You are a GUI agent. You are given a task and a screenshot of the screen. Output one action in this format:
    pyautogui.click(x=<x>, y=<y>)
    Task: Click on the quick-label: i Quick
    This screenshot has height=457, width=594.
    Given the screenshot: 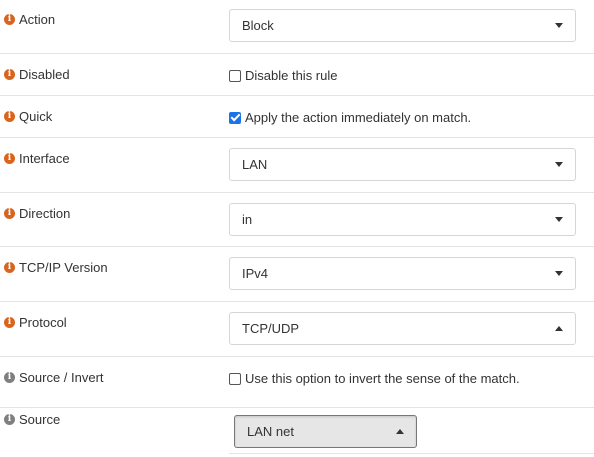 What is the action you would take?
    pyautogui.click(x=28, y=116)
    